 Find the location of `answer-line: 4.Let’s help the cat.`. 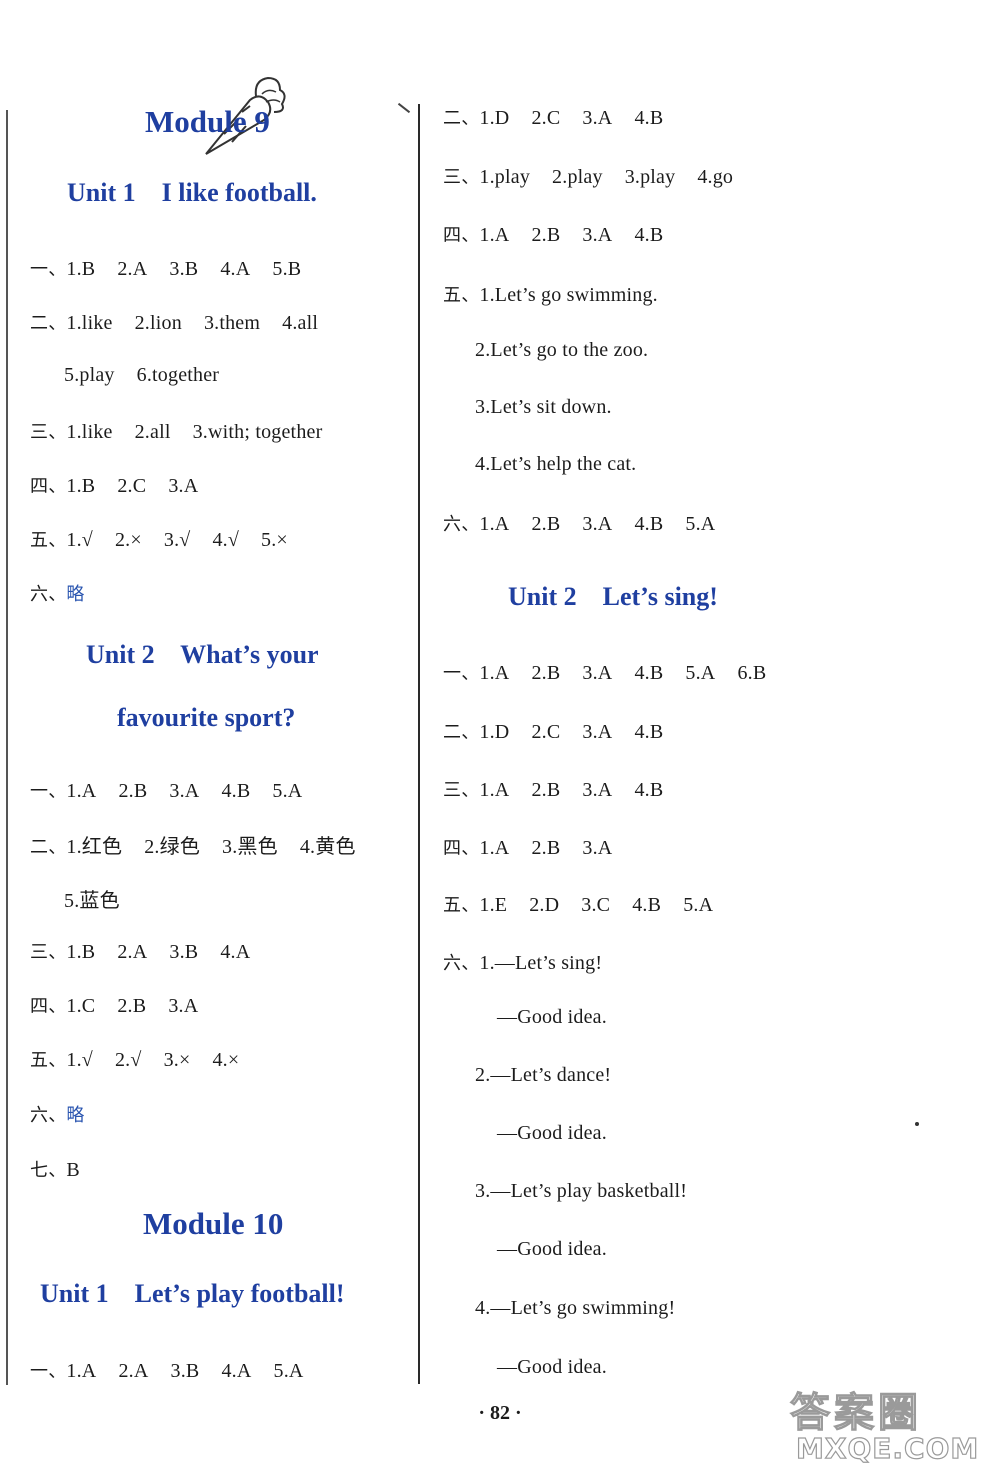

answer-line: 4.Let’s help the cat. is located at coordinates (566, 464).